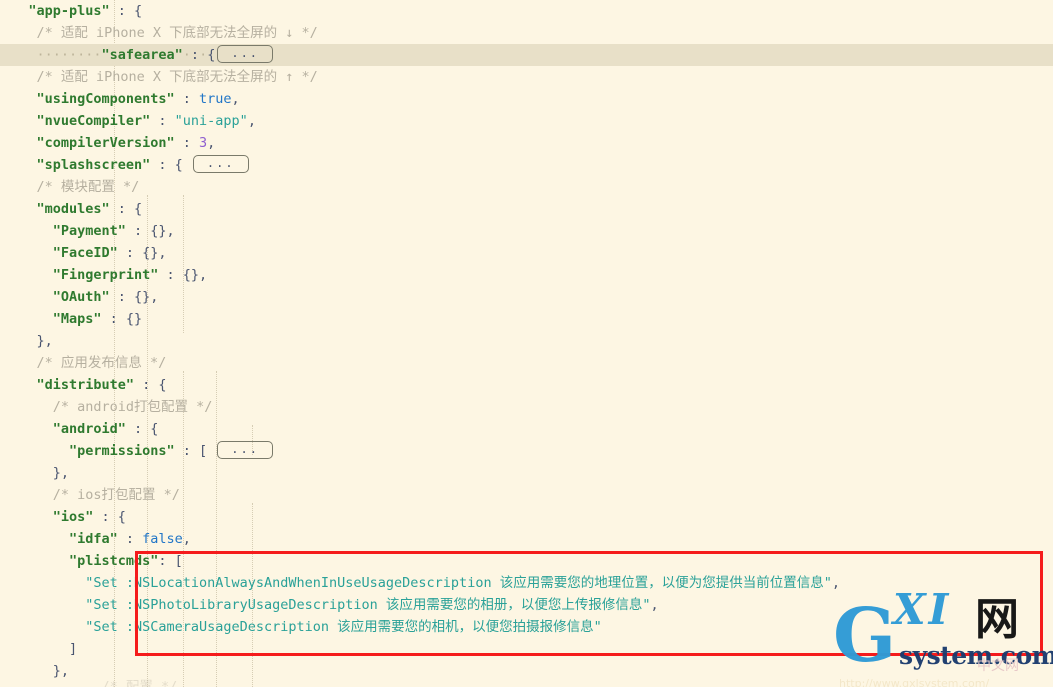  I want to click on token-bool: false, so click(162, 539).